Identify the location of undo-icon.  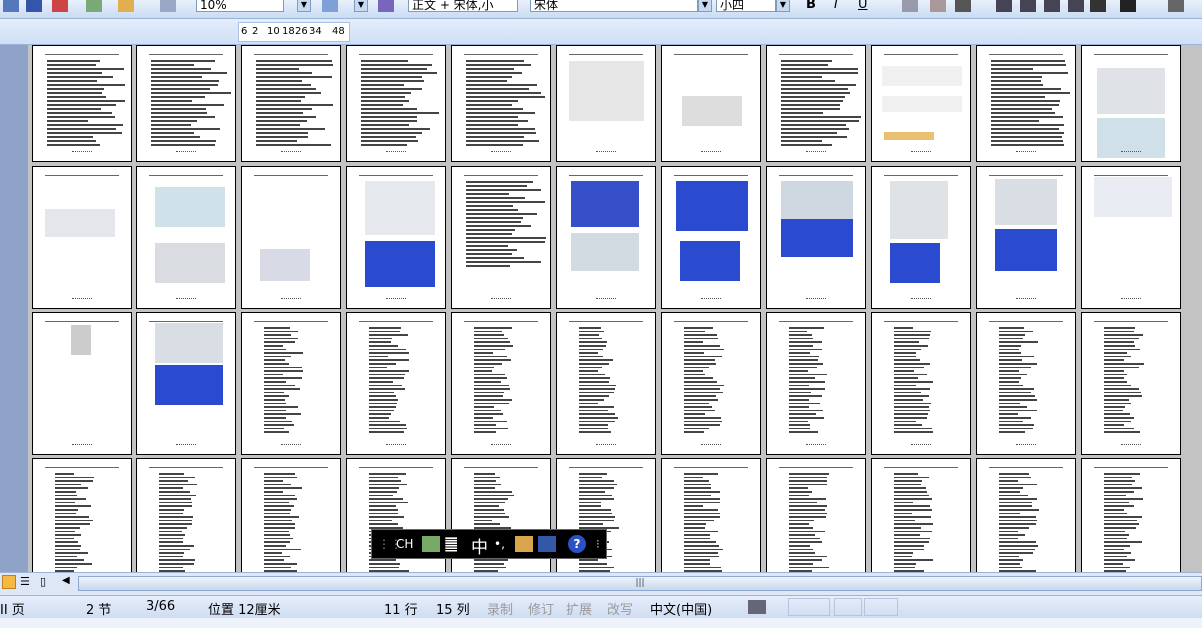
(168, 6).